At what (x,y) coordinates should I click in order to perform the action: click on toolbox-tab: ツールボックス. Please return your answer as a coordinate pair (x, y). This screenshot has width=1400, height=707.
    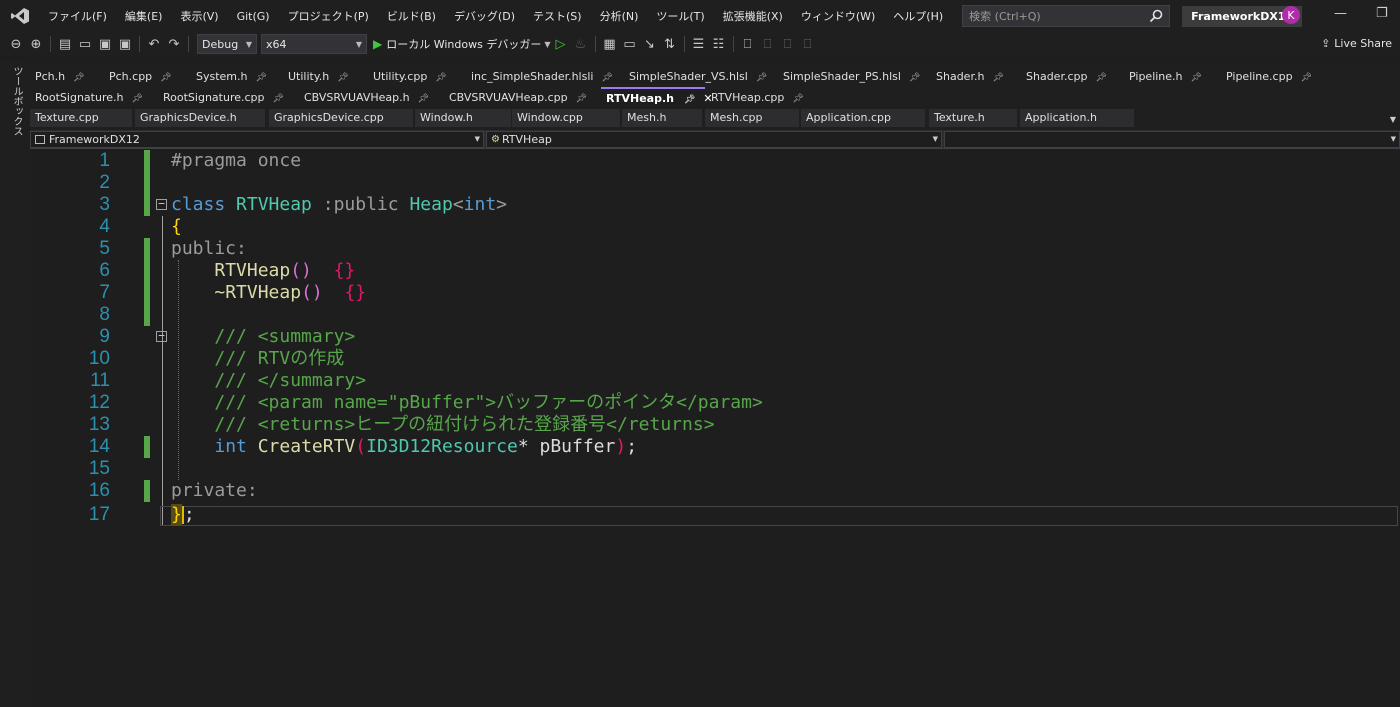
    Looking at the image, I should click on (16, 101).